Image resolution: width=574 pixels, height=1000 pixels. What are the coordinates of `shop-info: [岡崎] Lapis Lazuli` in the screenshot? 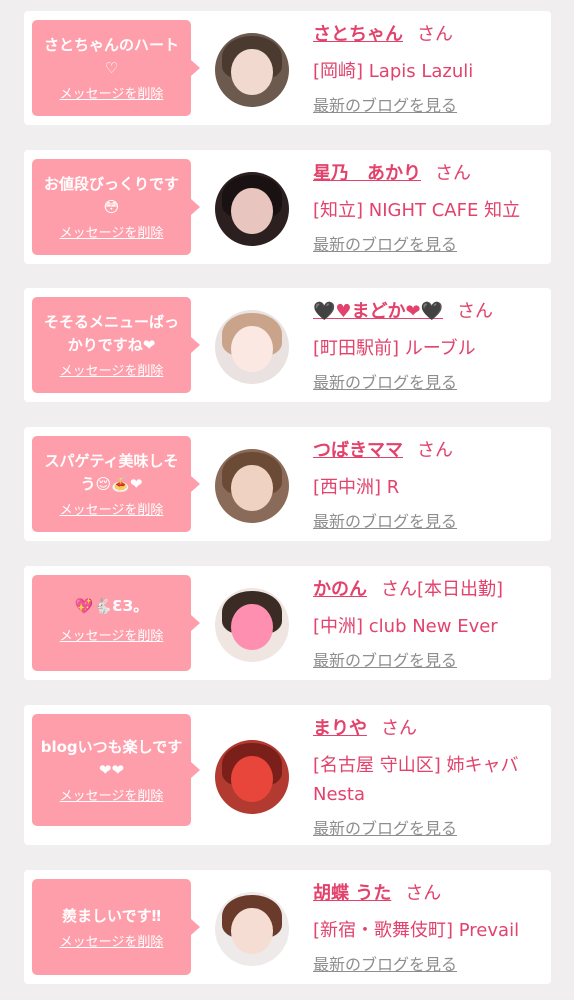 It's located at (393, 71).